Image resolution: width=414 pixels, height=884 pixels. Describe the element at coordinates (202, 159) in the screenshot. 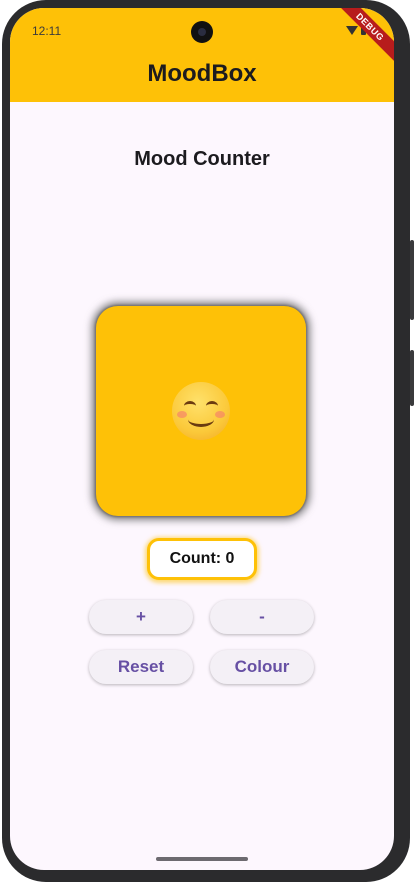

I see `page-title: Mood Counter` at that location.